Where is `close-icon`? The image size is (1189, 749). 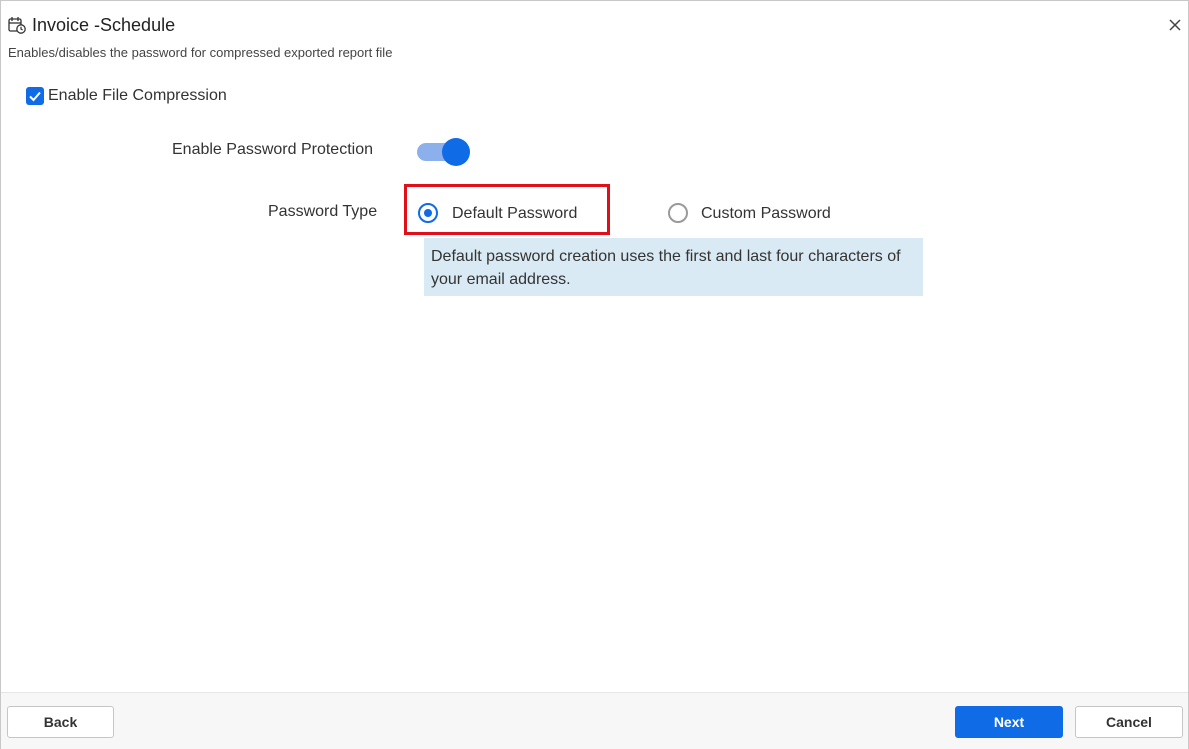 close-icon is located at coordinates (1175, 25).